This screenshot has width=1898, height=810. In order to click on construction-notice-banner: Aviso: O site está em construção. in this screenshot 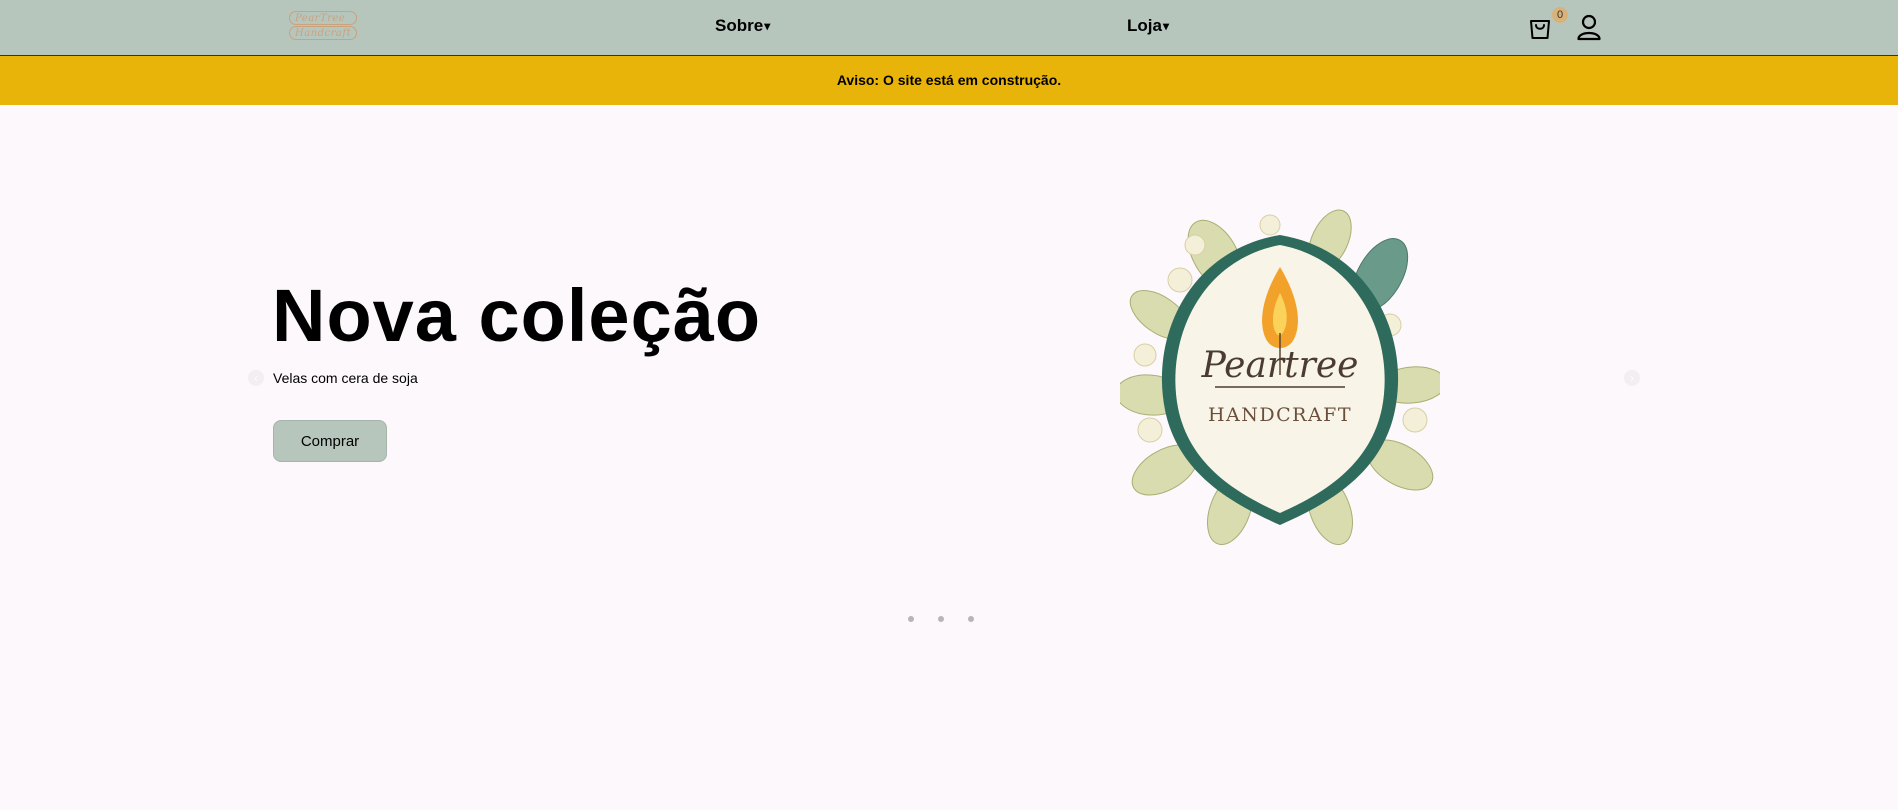, I will do `click(949, 80)`.